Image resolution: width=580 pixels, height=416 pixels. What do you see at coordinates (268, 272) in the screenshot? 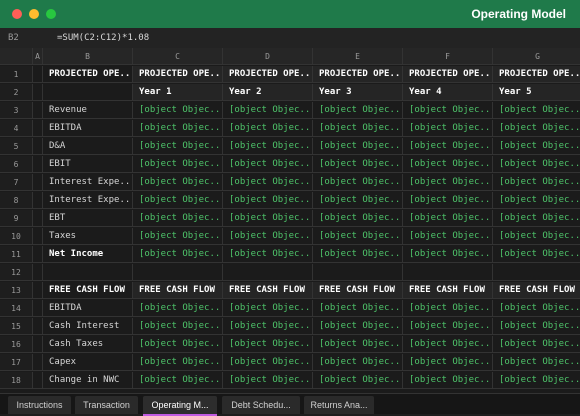
I see `cell-d` at bounding box center [268, 272].